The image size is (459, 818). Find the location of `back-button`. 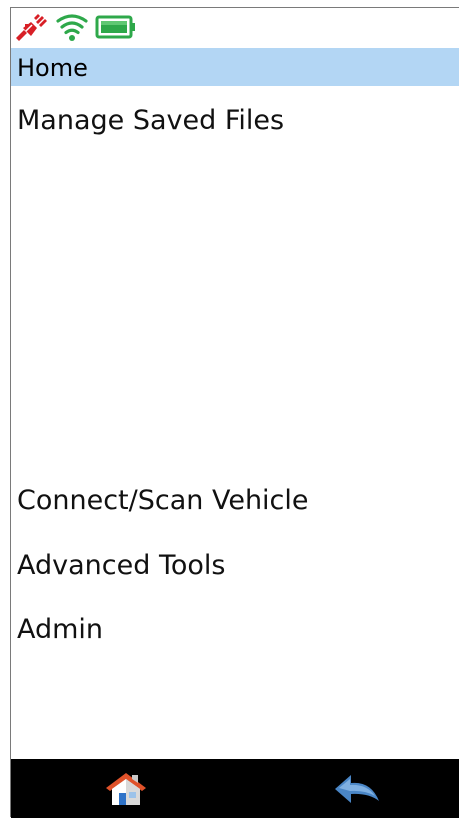

back-button is located at coordinates (357, 789).